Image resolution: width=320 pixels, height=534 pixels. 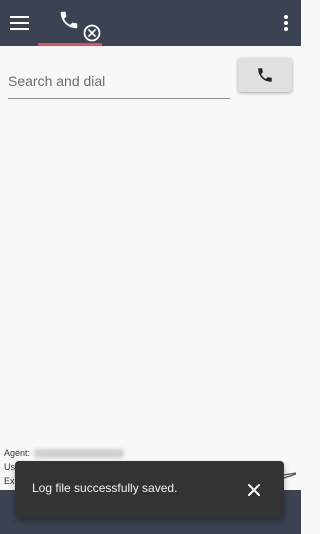 I want to click on top-app-bar, so click(x=150, y=23).